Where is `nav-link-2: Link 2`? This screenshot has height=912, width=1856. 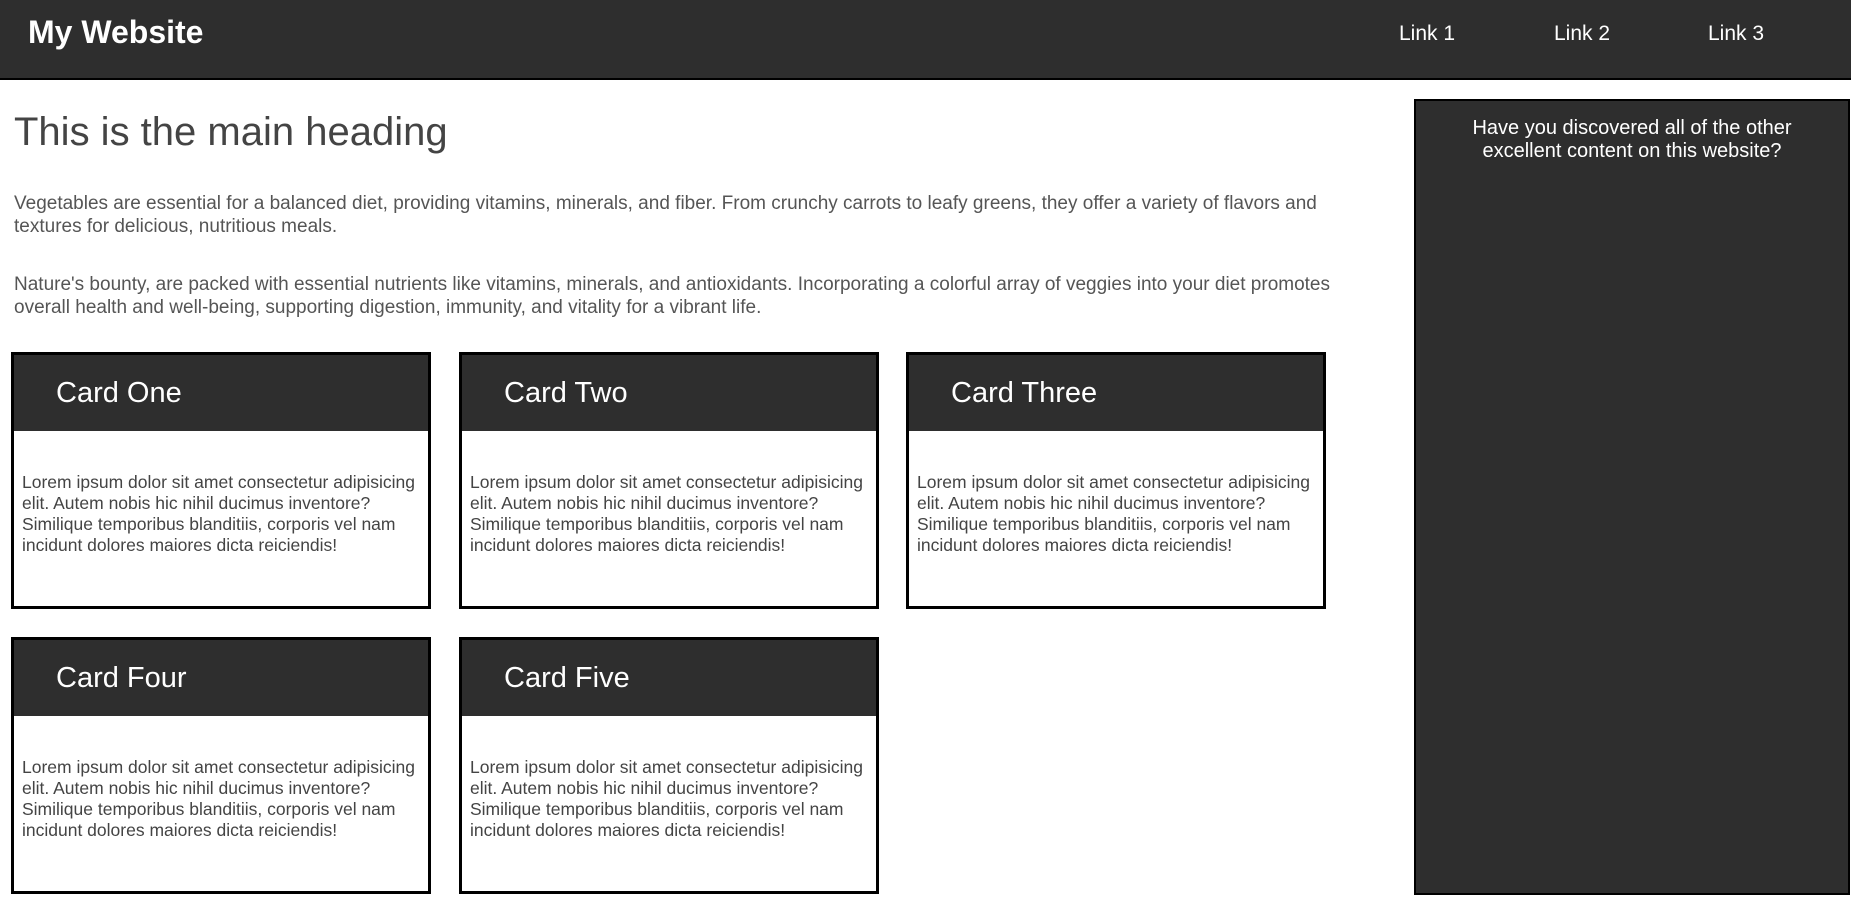 nav-link-2: Link 2 is located at coordinates (1582, 34).